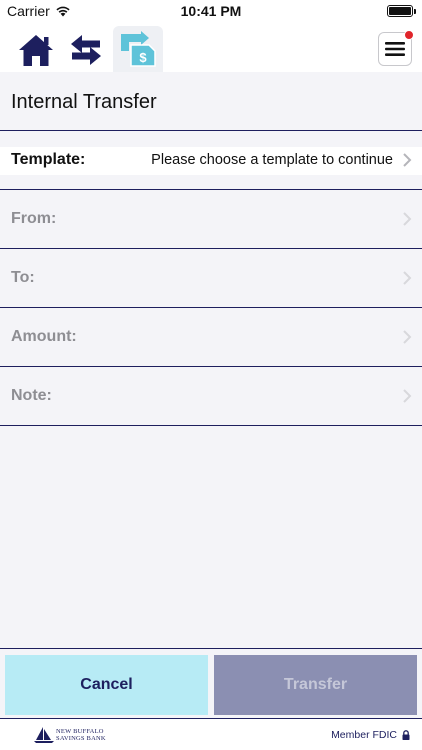  I want to click on template-label: Template:, so click(48, 159).